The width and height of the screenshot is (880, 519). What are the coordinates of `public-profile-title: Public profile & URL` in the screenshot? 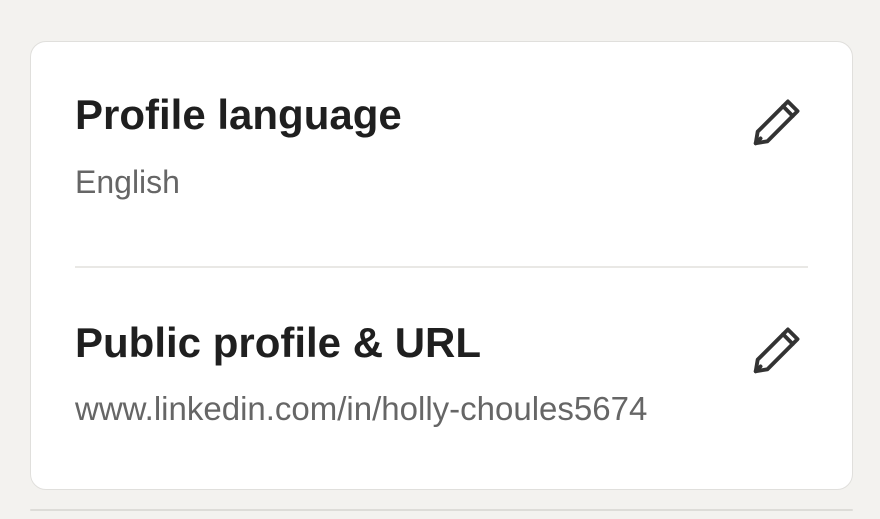 It's located at (278, 342).